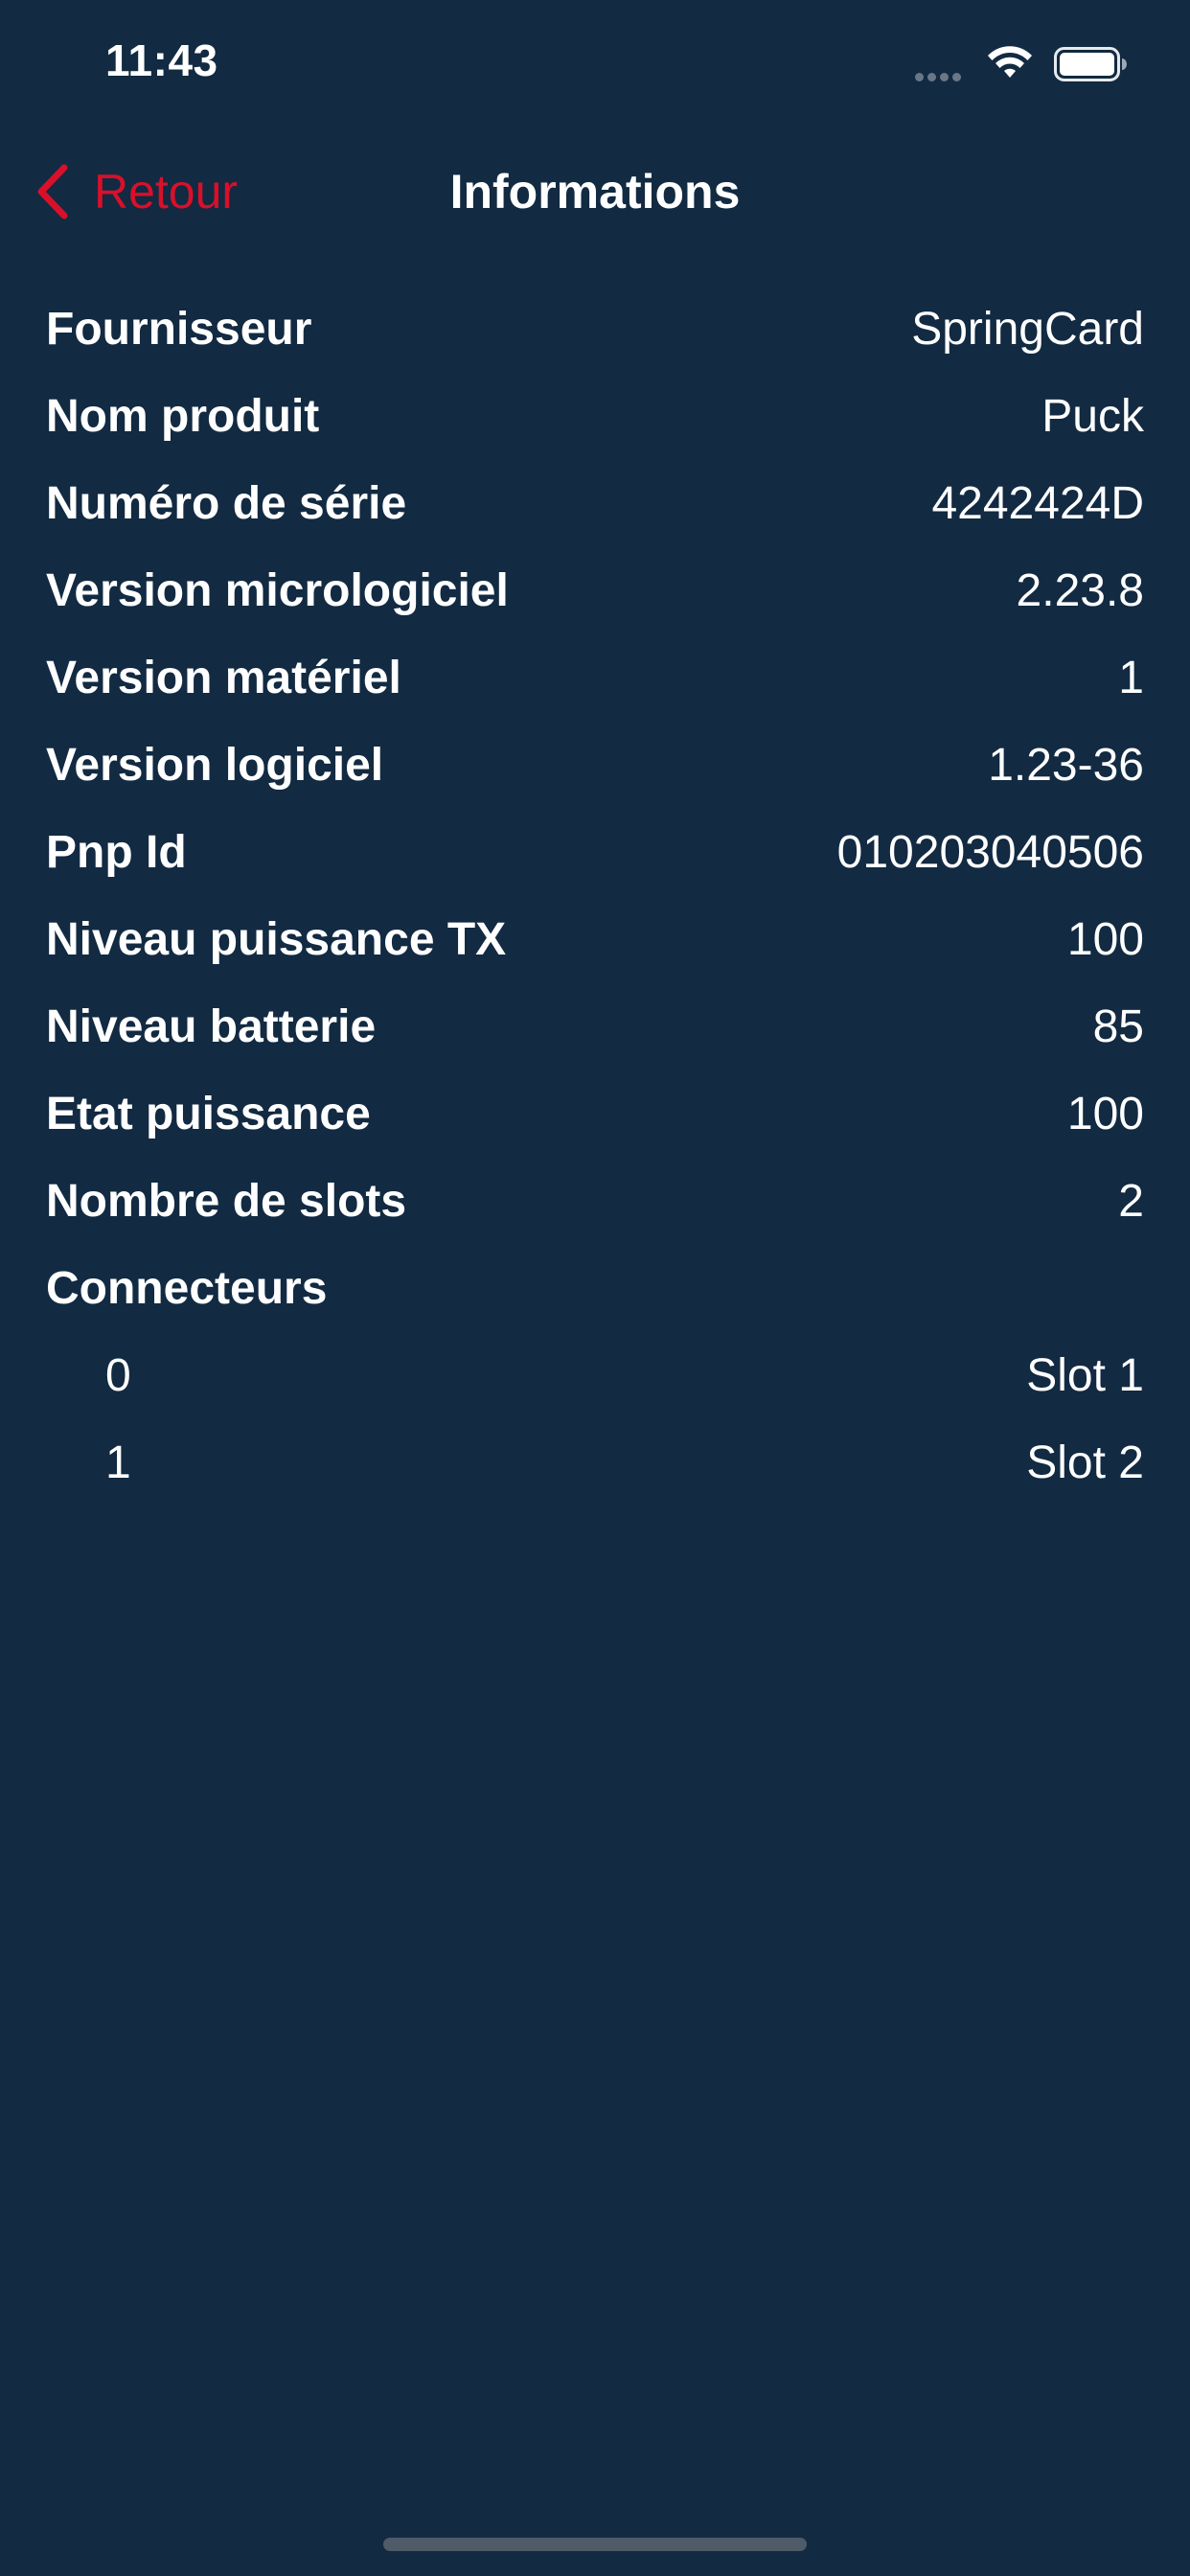 The height and width of the screenshot is (2576, 1190). What do you see at coordinates (1118, 1026) in the screenshot?
I see `info-value: 85` at bounding box center [1118, 1026].